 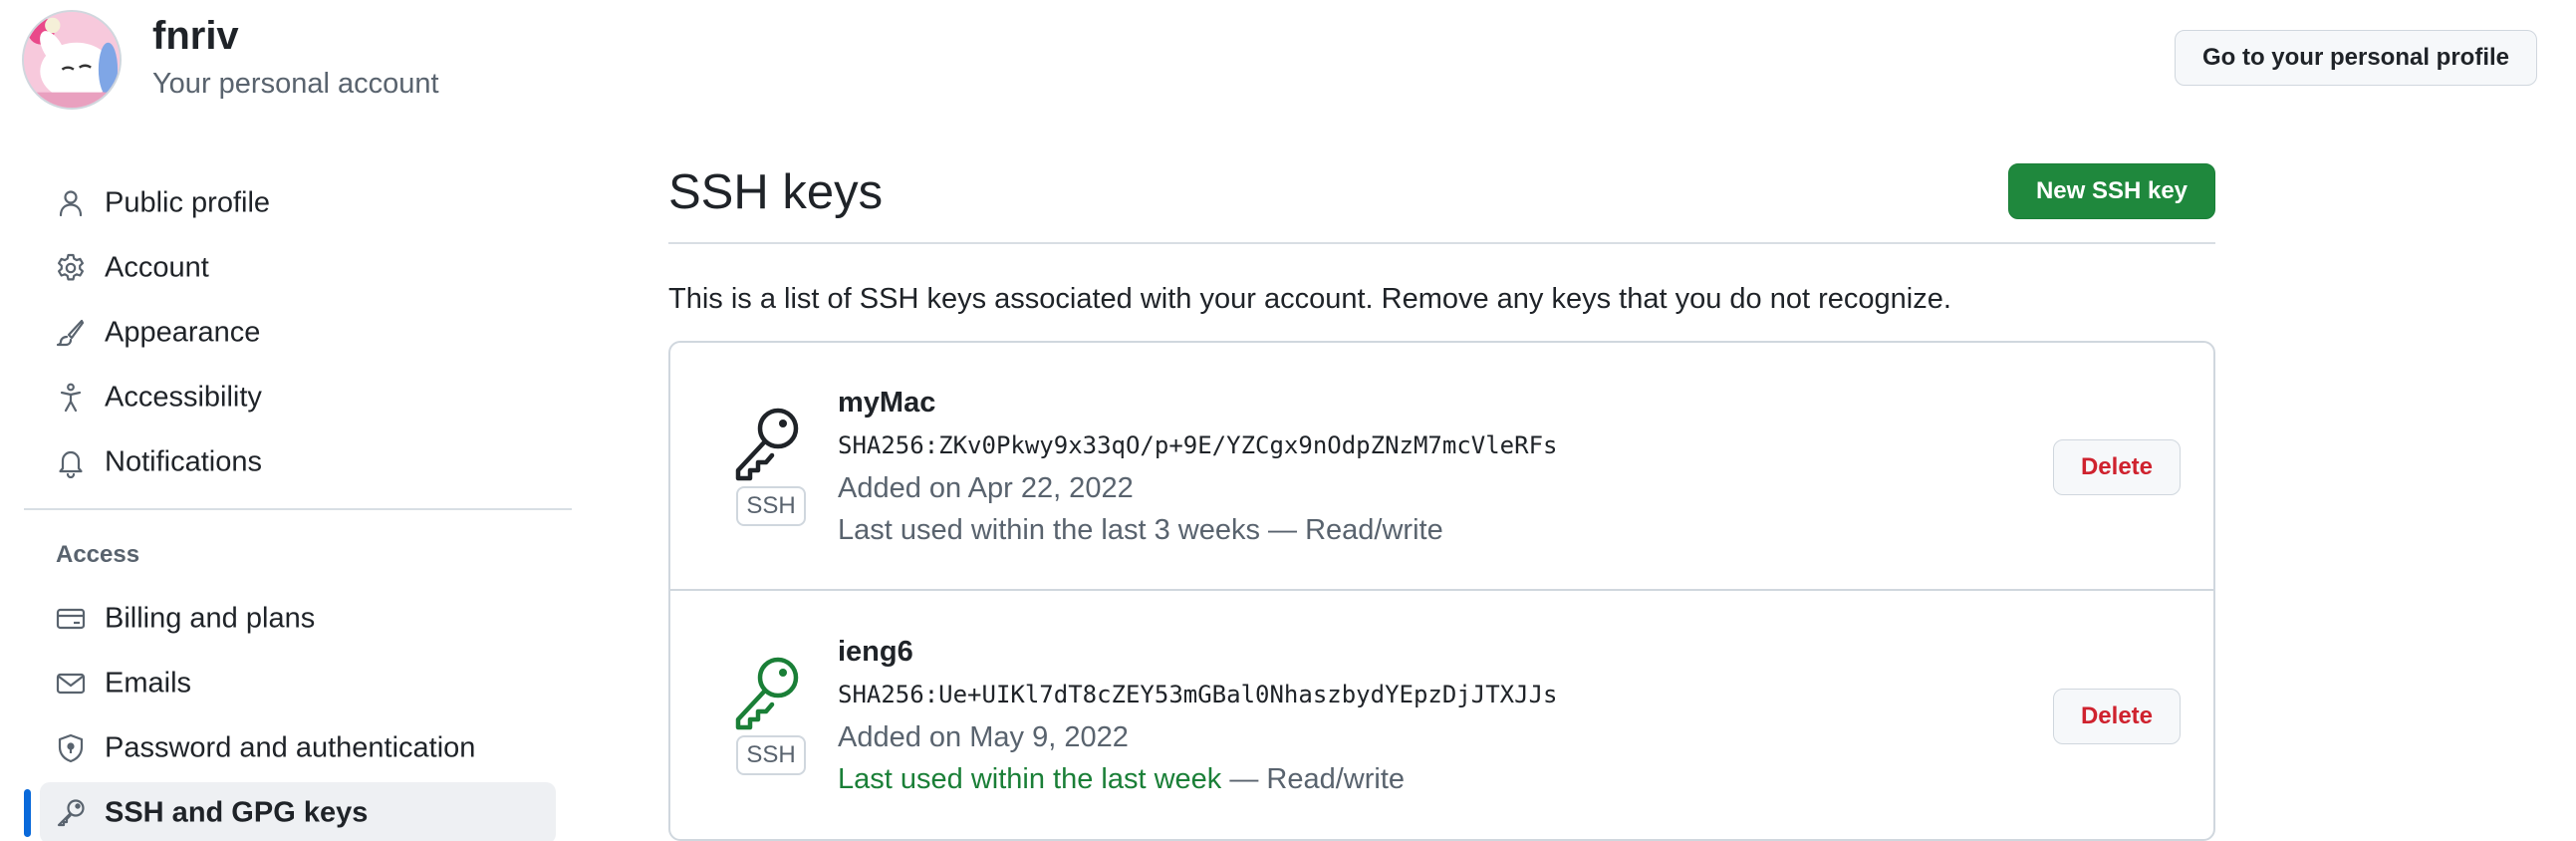 What do you see at coordinates (183, 461) in the screenshot?
I see `sidebar-item-label: Notifications` at bounding box center [183, 461].